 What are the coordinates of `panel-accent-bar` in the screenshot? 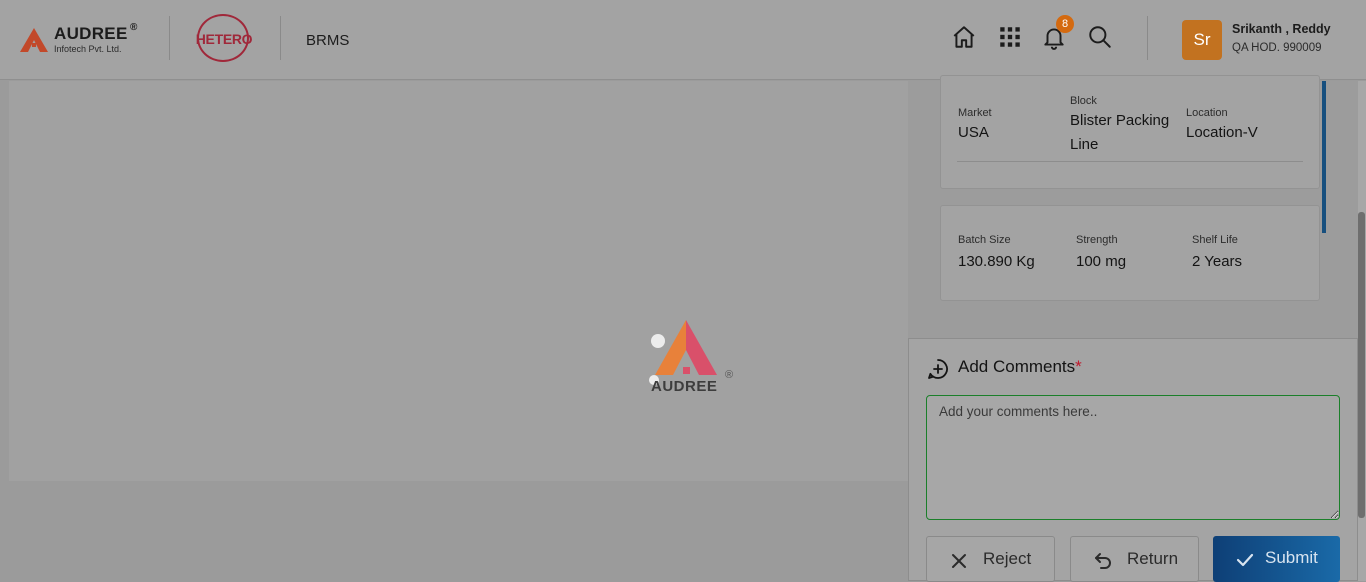 It's located at (1324, 157).